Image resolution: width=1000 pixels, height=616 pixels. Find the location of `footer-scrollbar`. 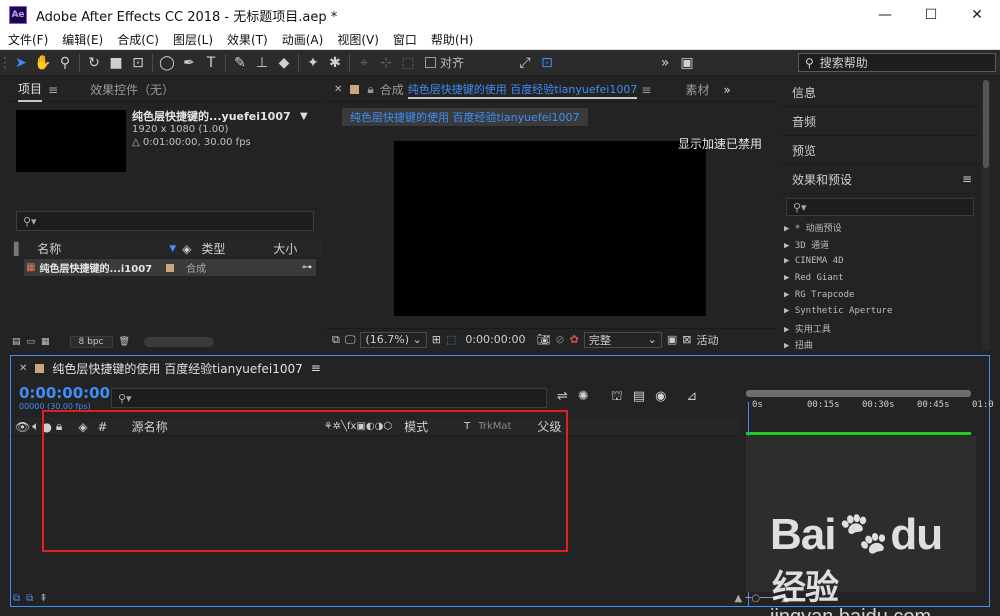

footer-scrollbar is located at coordinates (178, 342).